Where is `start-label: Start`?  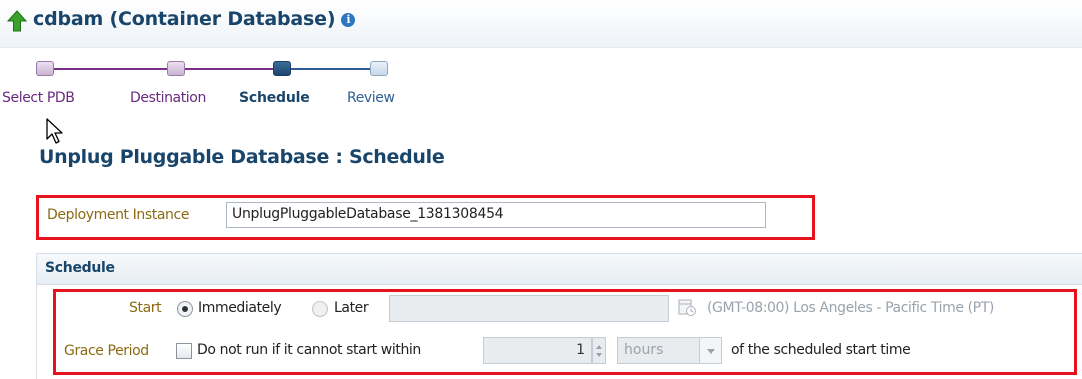
start-label: Start is located at coordinates (145, 308).